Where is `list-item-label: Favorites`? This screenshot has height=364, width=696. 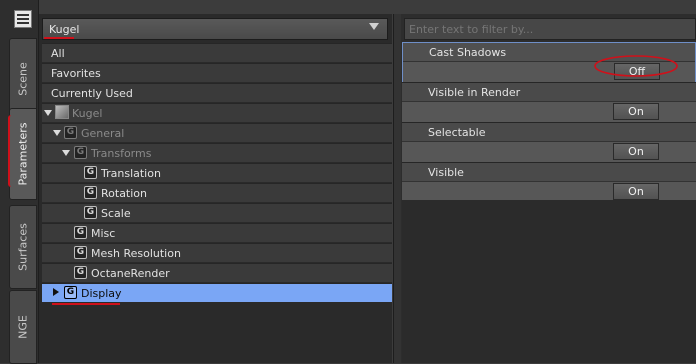
list-item-label: Favorites is located at coordinates (76, 73).